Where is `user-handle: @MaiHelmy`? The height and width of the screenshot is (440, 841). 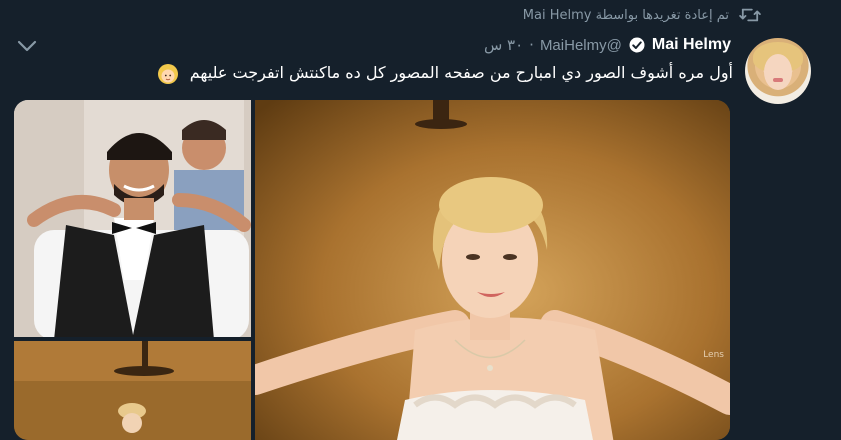 user-handle: @MaiHelmy is located at coordinates (581, 45).